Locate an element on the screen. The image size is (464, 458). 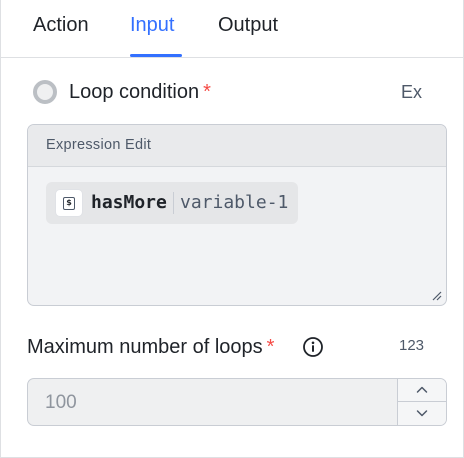
tab-input: Input is located at coordinates (152, 25).